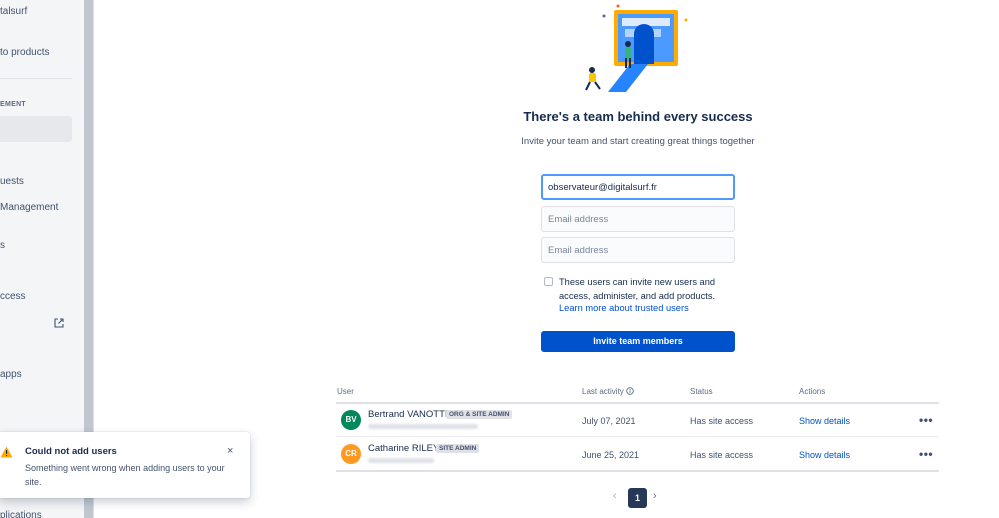  What do you see at coordinates (637, 498) in the screenshot?
I see `pagination-page-1: 1` at bounding box center [637, 498].